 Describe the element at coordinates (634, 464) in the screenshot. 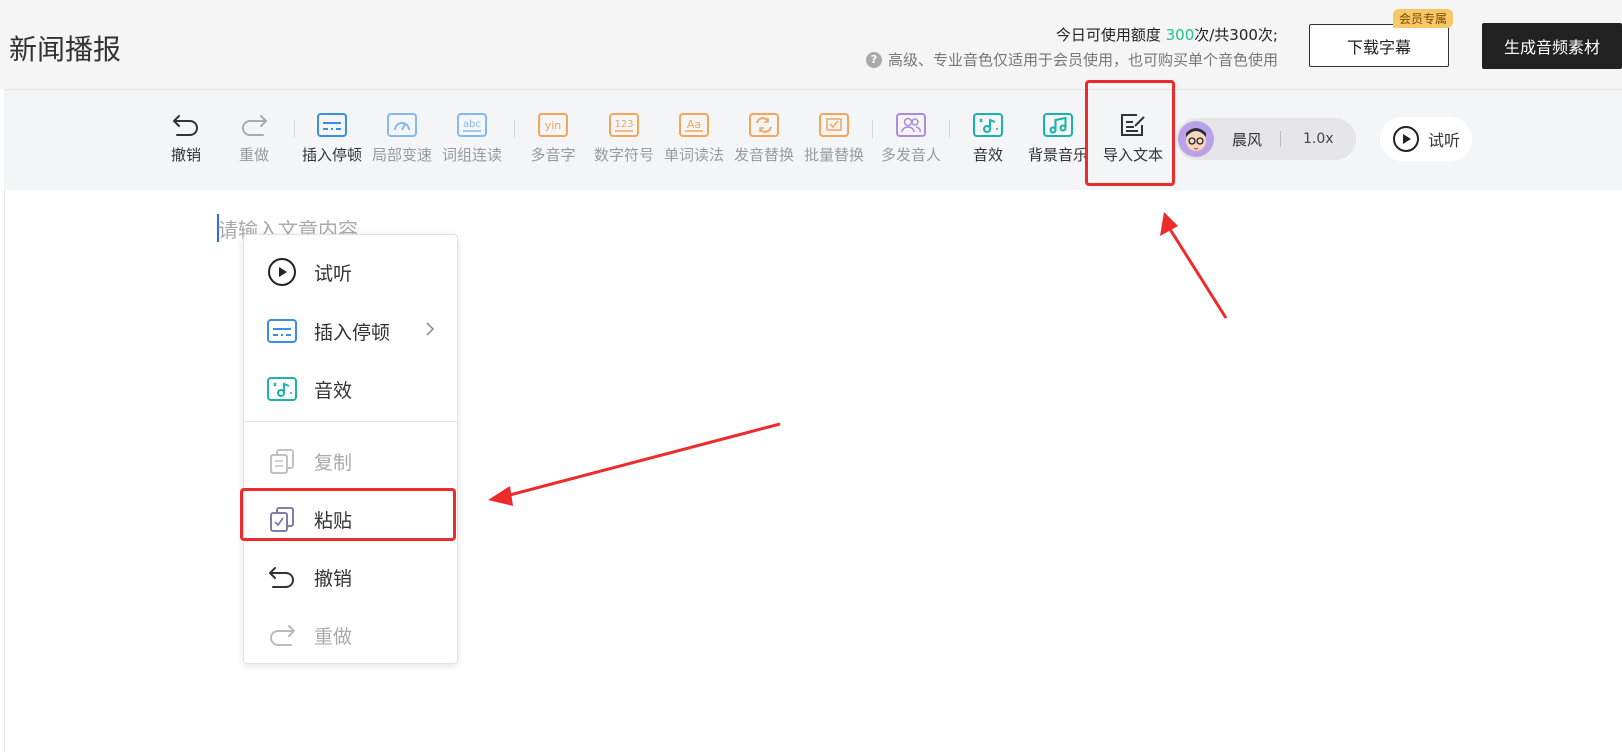

I see `arrow-to-paste` at that location.